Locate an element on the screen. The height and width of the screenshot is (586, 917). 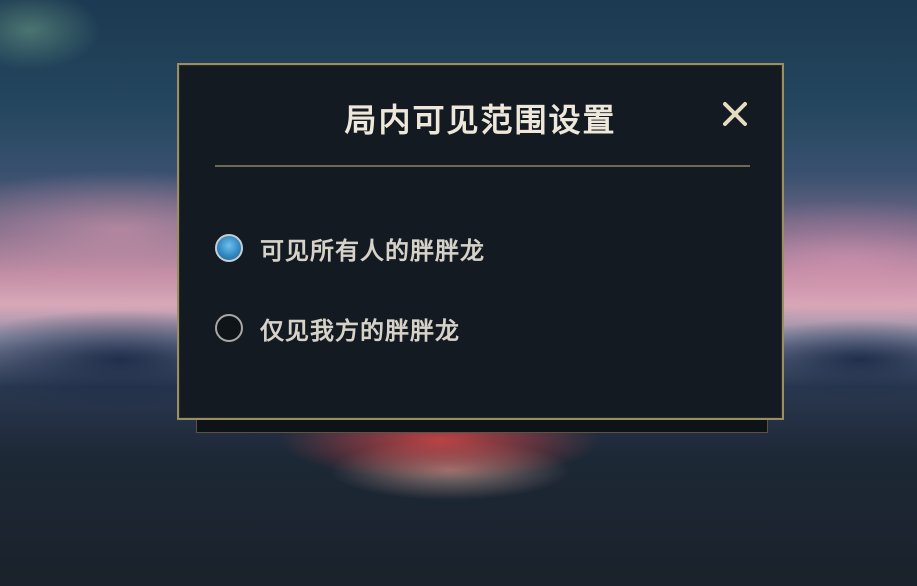
close-icon is located at coordinates (735, 114).